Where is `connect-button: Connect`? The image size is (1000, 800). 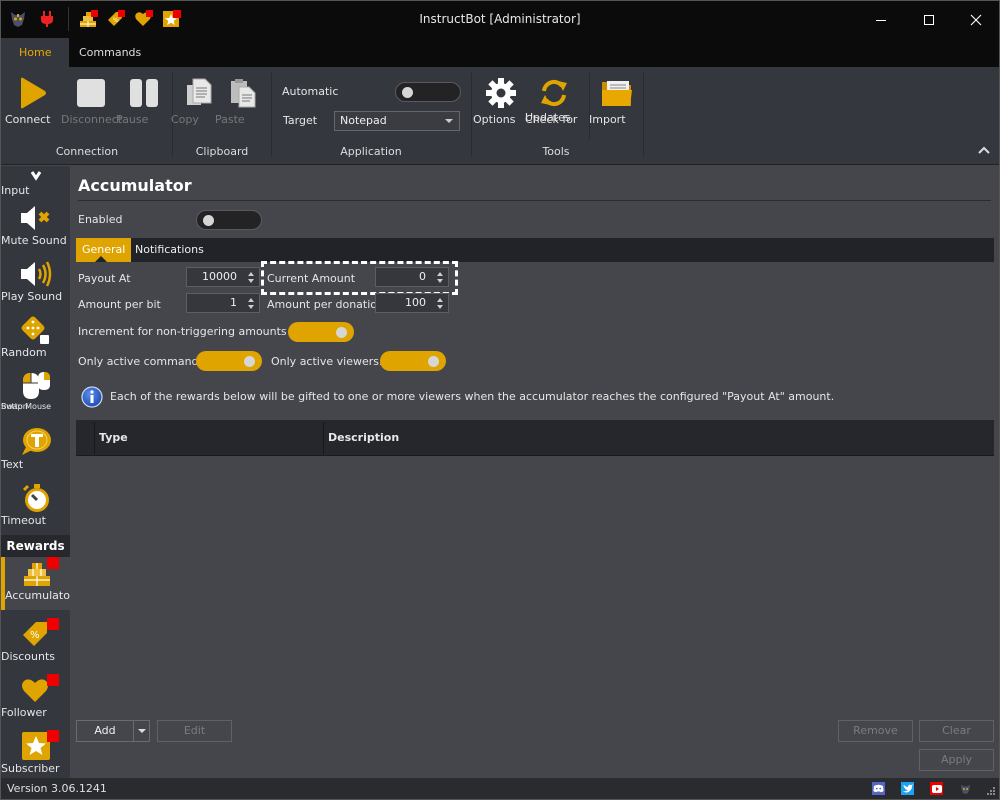
connect-button: Connect is located at coordinates (33, 100).